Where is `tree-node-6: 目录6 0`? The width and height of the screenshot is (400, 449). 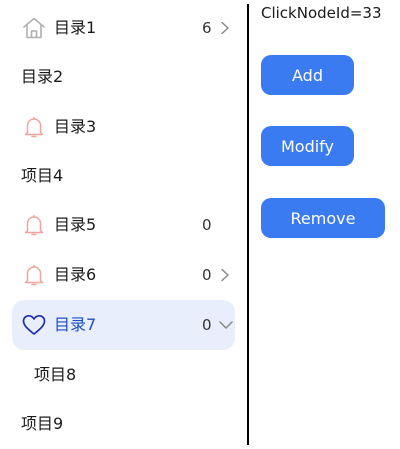
tree-node-6: 目录6 0 is located at coordinates (123, 275).